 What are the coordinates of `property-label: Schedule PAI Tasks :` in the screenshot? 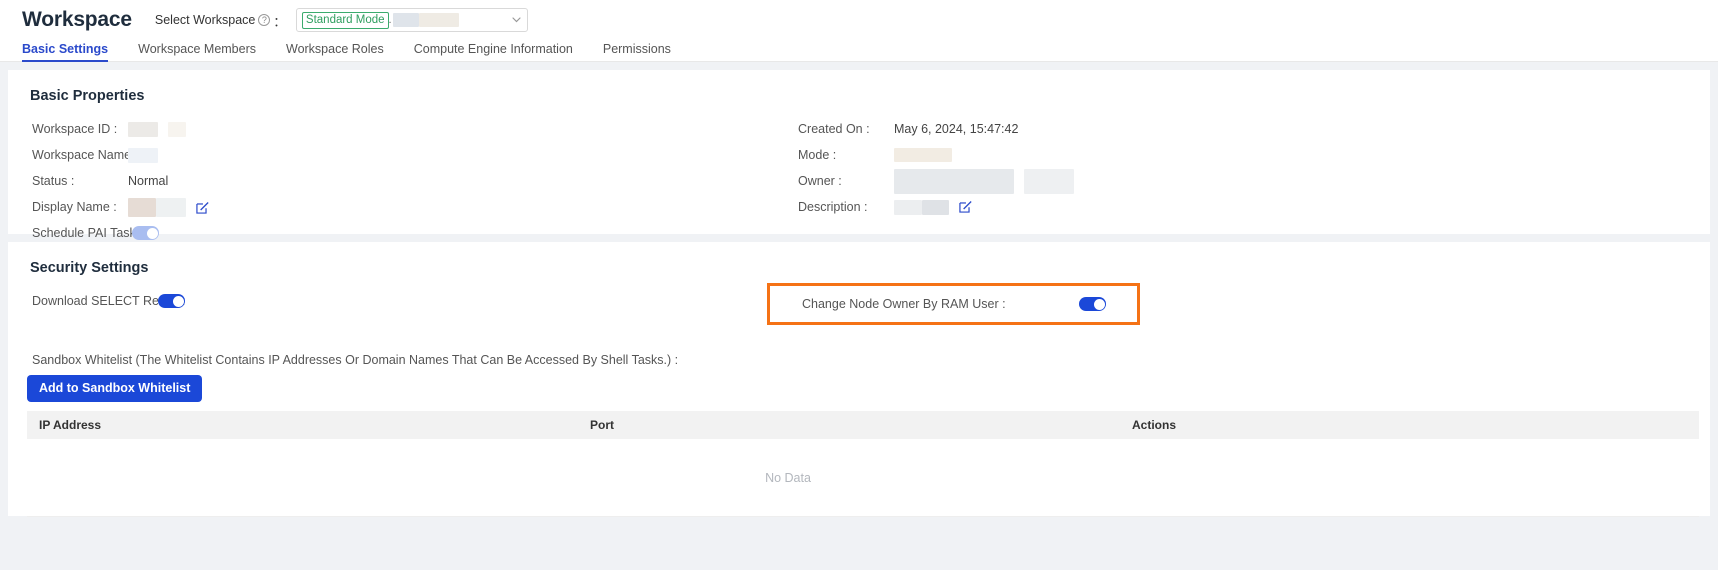 It's located at (90, 233).